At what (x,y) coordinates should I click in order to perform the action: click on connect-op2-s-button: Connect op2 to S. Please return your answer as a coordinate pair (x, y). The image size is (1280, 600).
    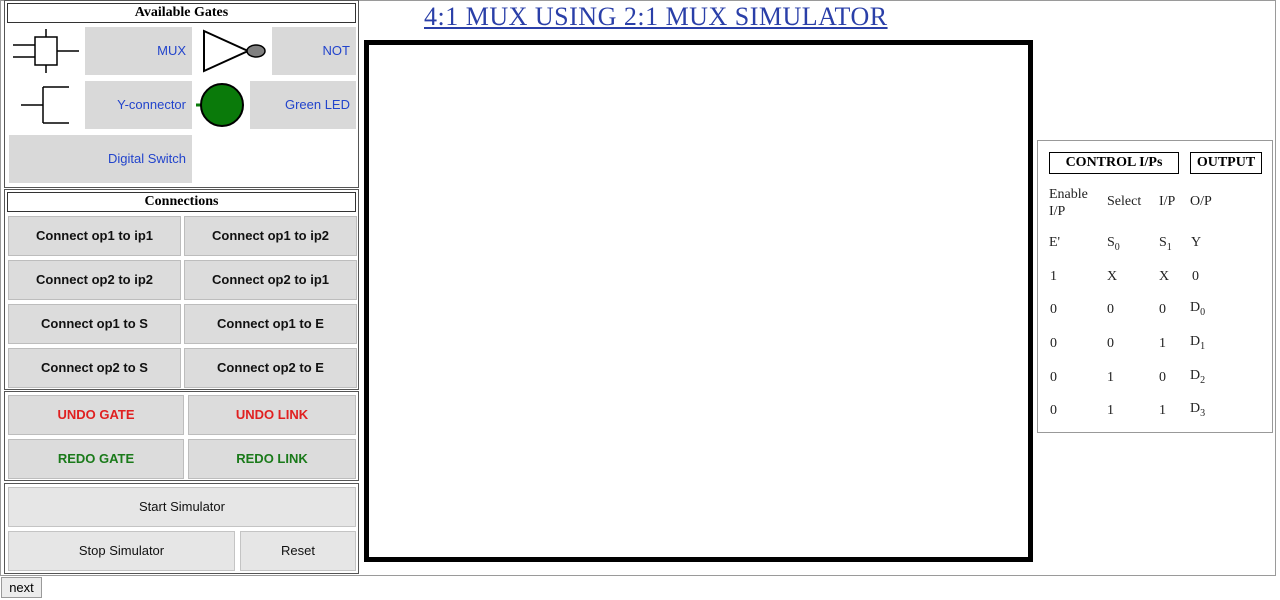
    Looking at the image, I should click on (94, 368).